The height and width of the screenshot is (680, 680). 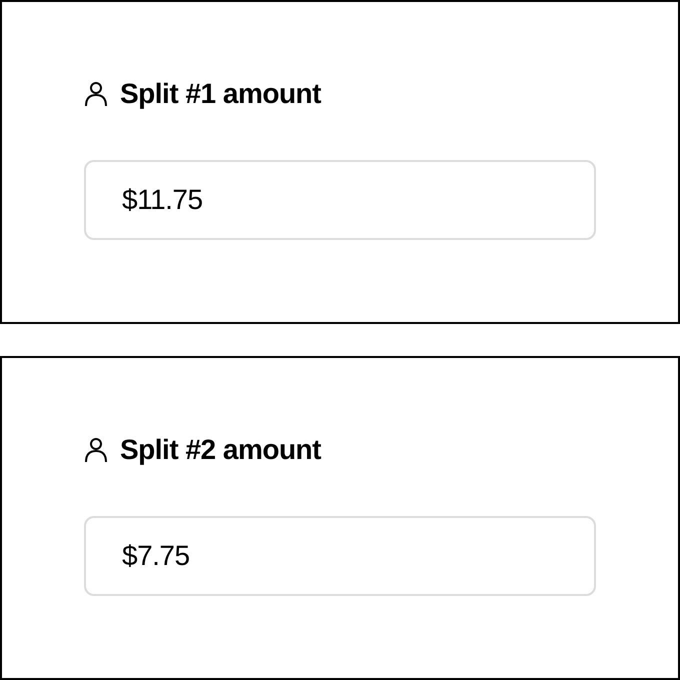 What do you see at coordinates (220, 450) in the screenshot?
I see `split-label: Split #2 amount` at bounding box center [220, 450].